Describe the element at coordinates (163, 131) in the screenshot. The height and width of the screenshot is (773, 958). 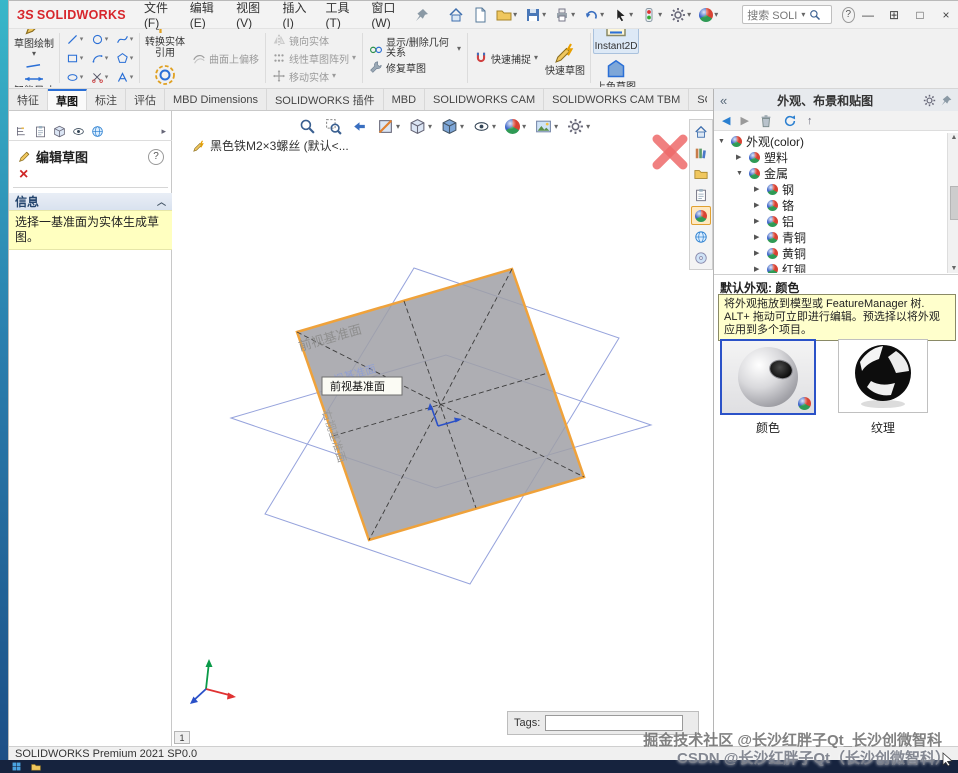
I see `tab-overflow-icon: ▸` at that location.